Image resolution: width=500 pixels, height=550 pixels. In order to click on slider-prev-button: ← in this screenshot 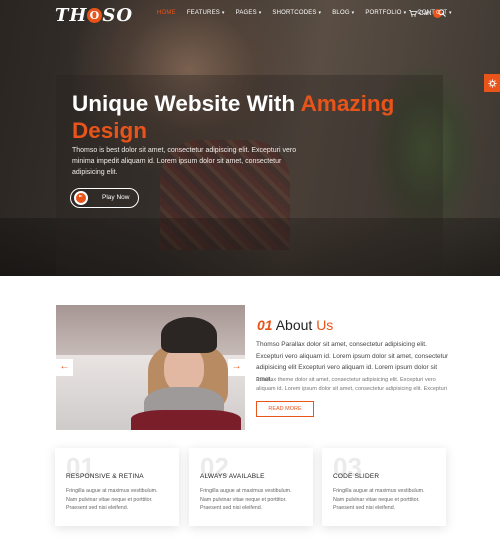, I will do `click(64, 367)`.